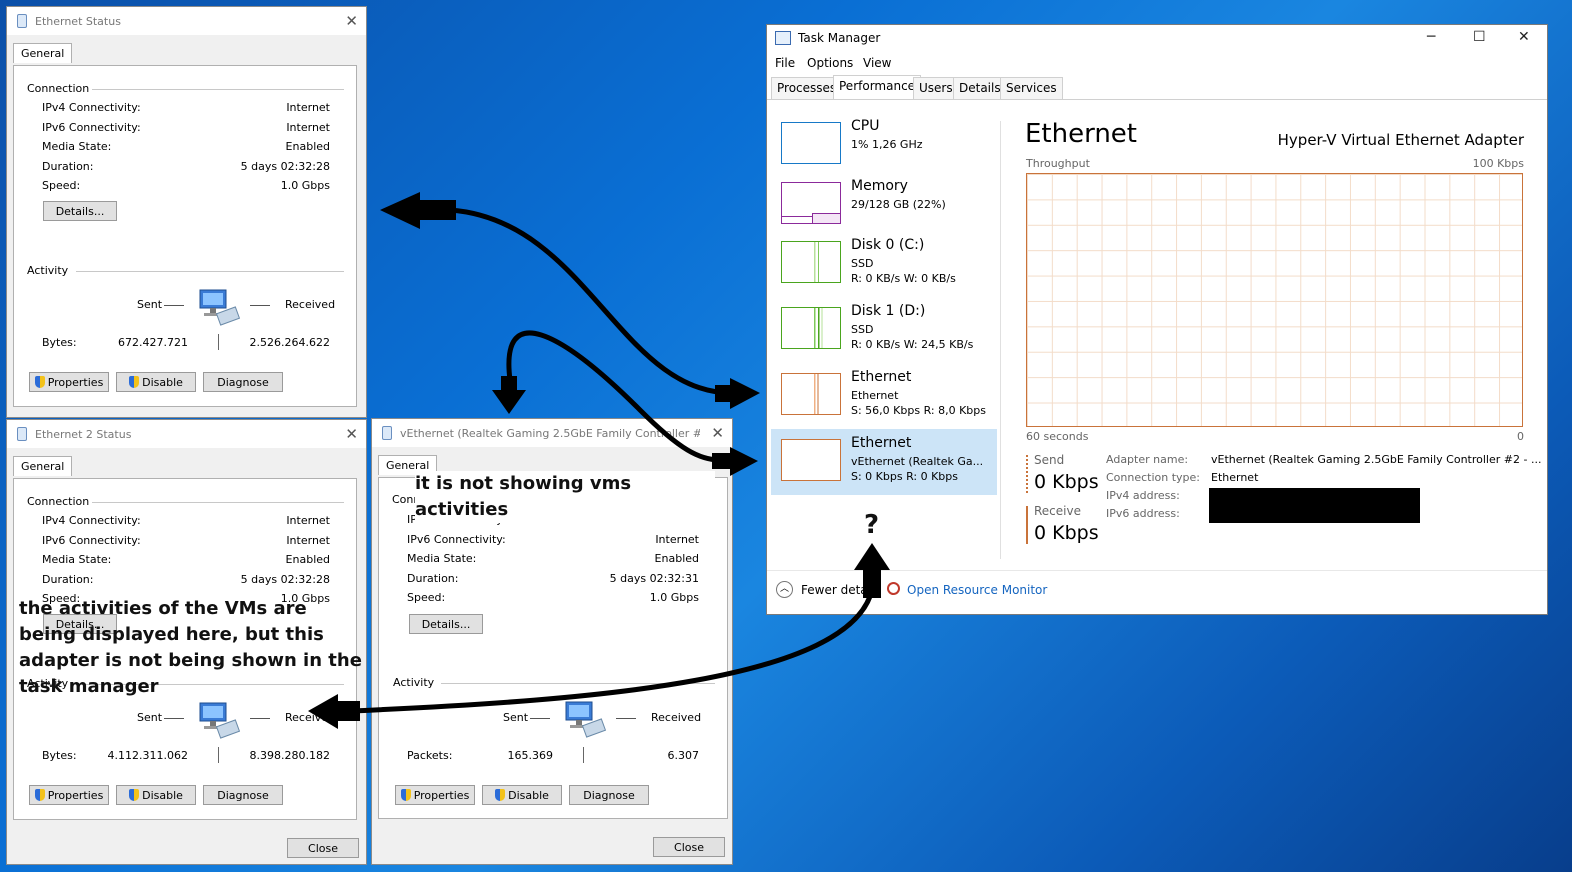  Describe the element at coordinates (1498, 163) in the screenshot. I see `max-scale-label: 100 Kbps` at that location.